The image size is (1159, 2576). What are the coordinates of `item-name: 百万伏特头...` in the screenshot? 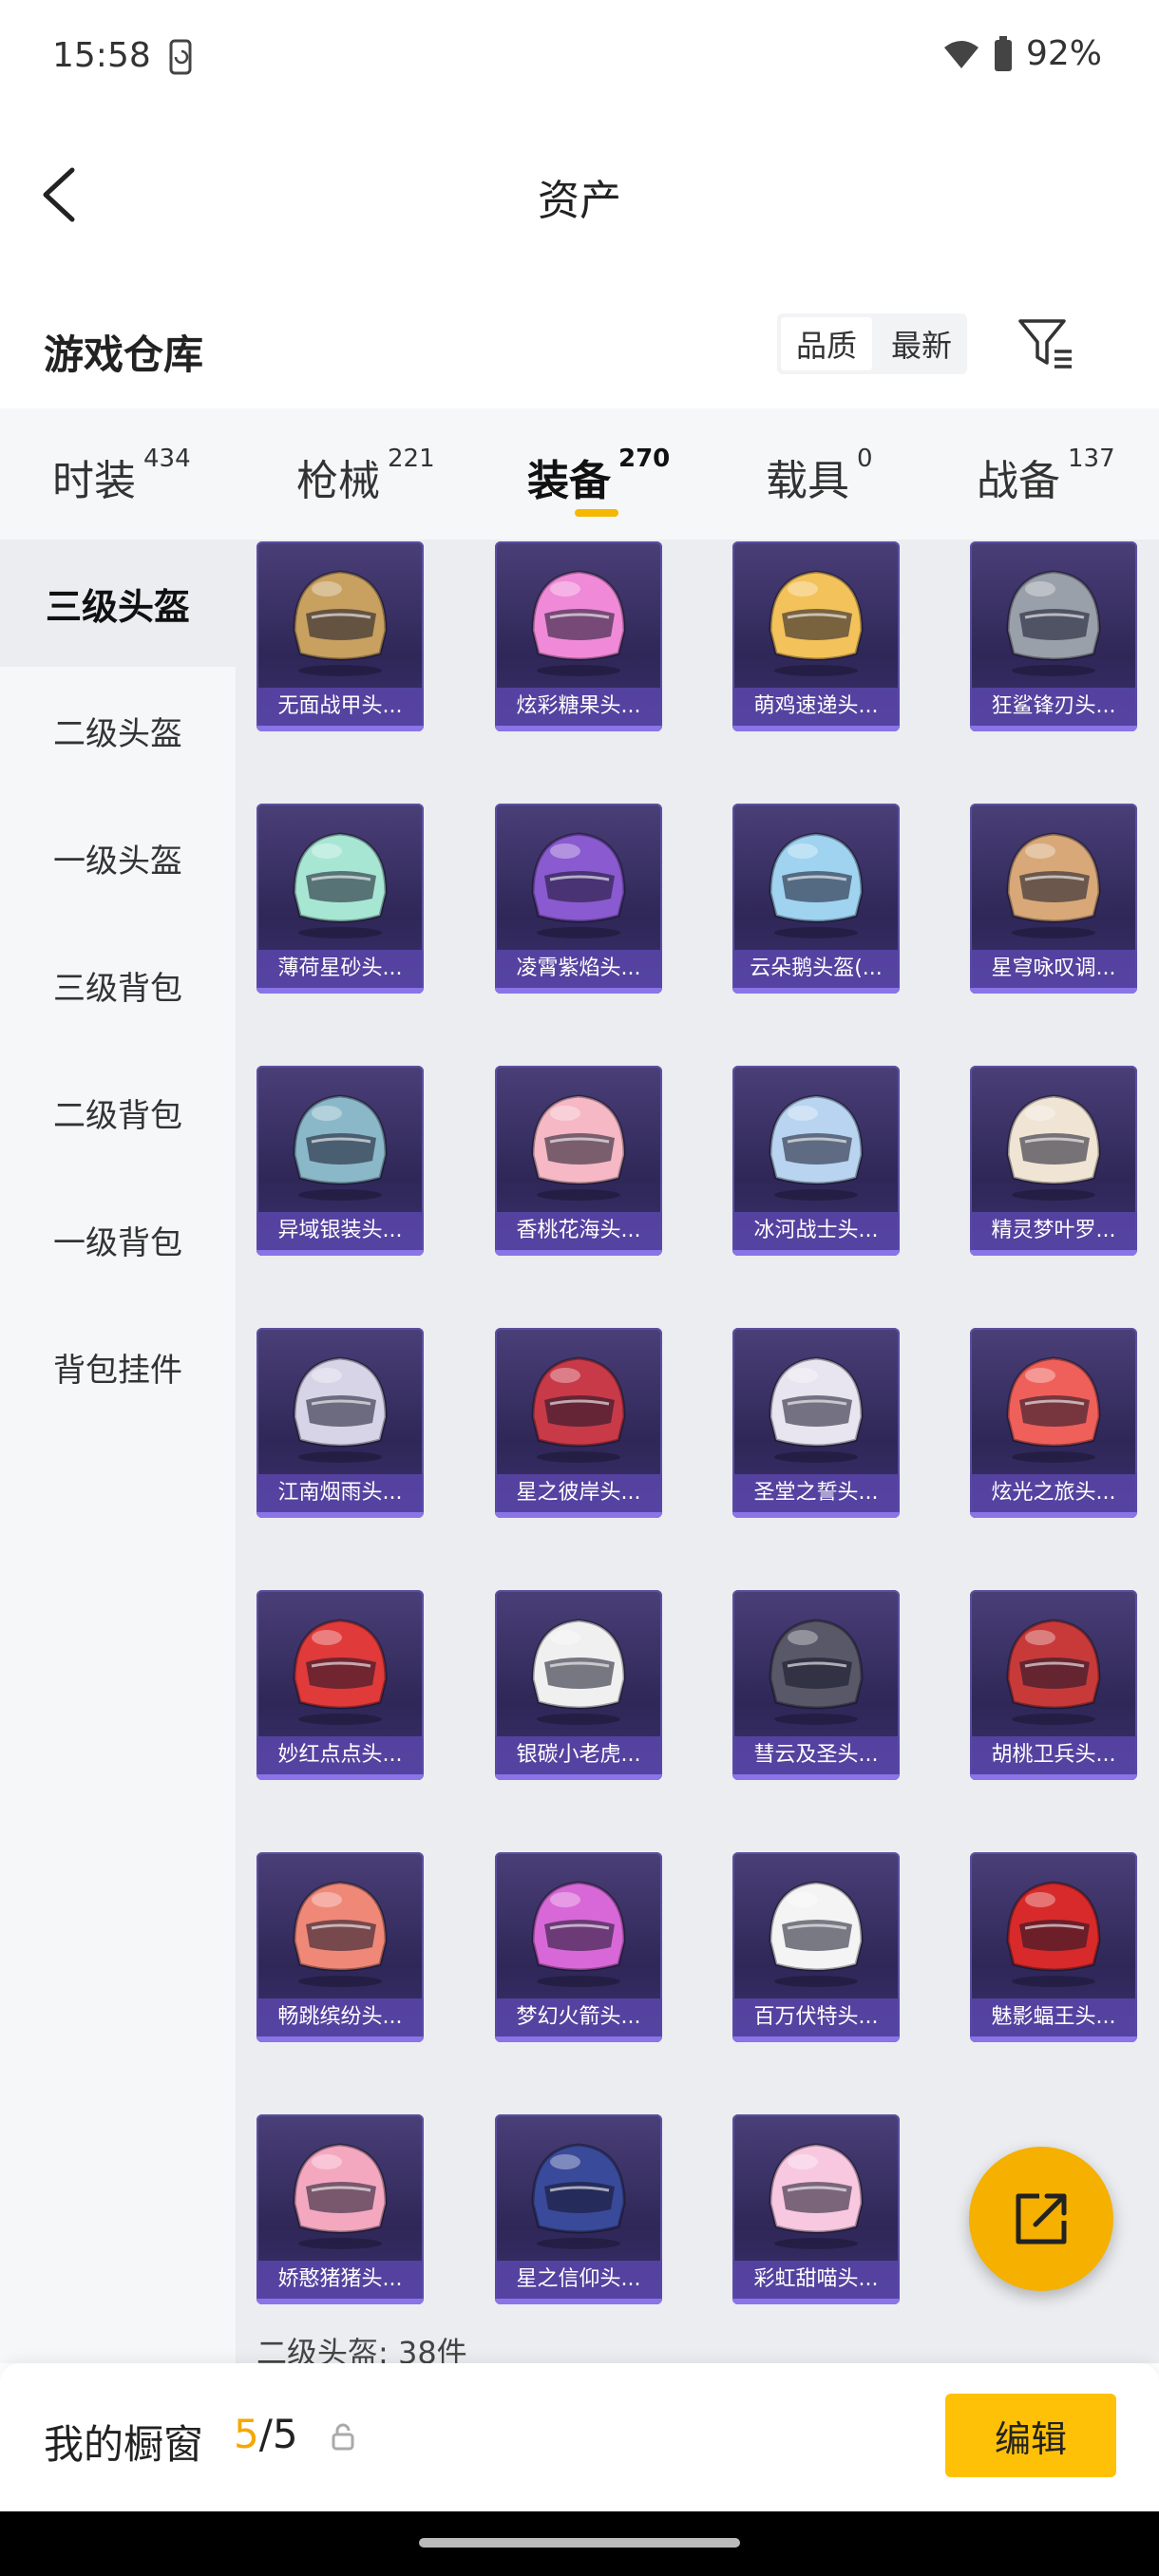 It's located at (816, 2017).